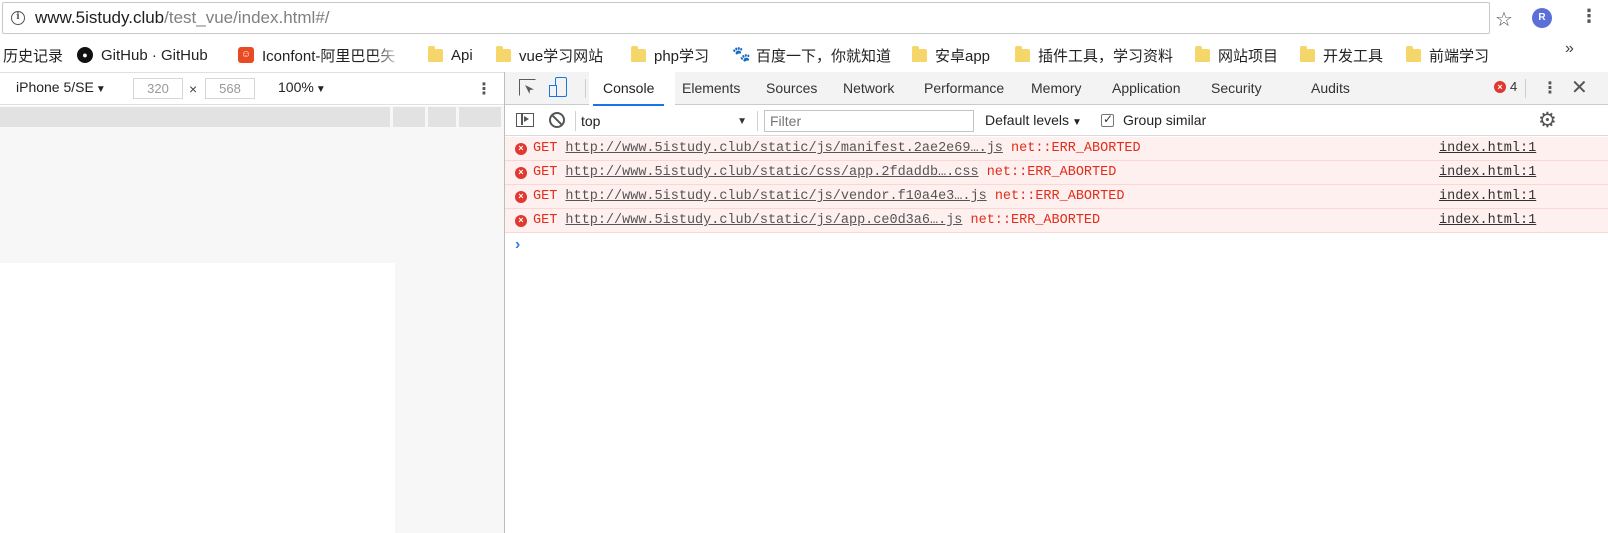  I want to click on bookmark-history: 历史记录, so click(33, 55).